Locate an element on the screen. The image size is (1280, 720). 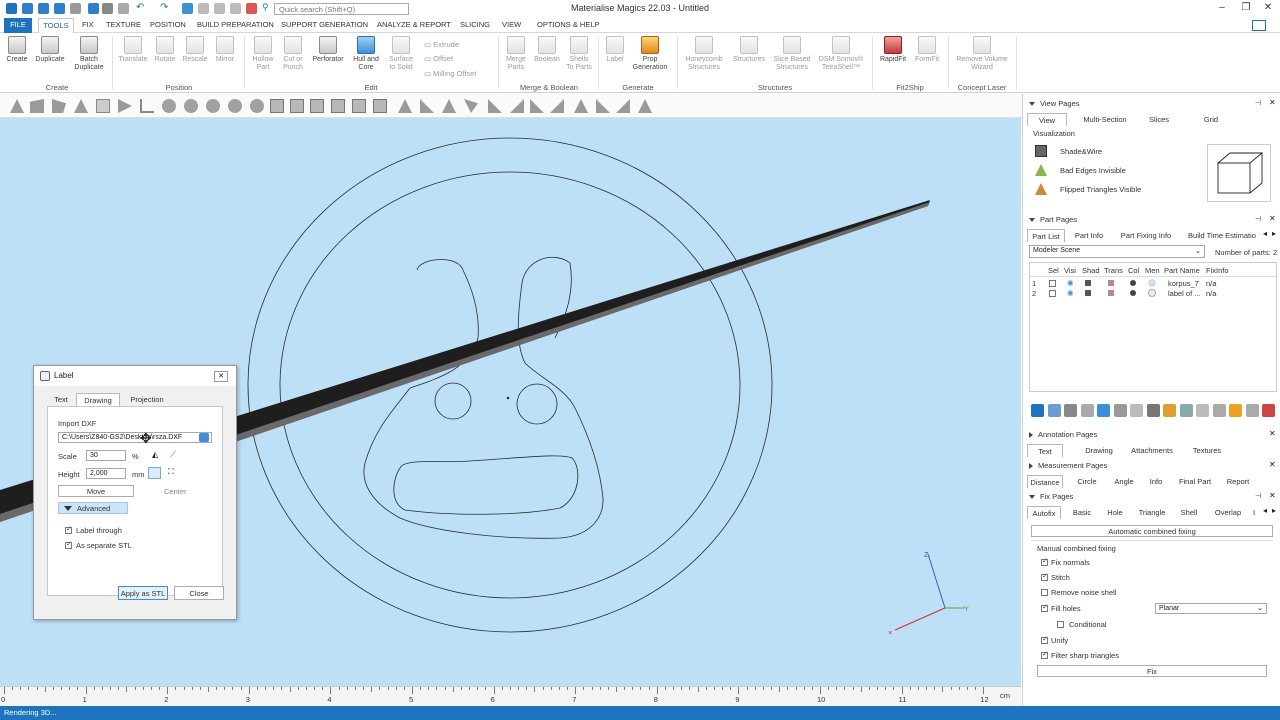
table-row: 1 ◉ korpus_7 n/a is located at coordinates (1153, 283).